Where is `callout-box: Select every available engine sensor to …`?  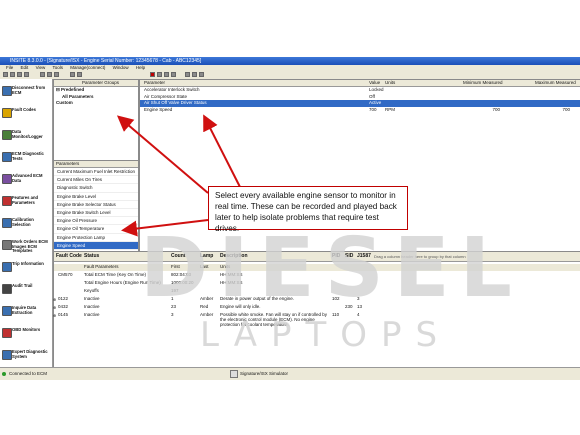
callout-box: Select every available engine sensor to … is located at coordinates (308, 209).